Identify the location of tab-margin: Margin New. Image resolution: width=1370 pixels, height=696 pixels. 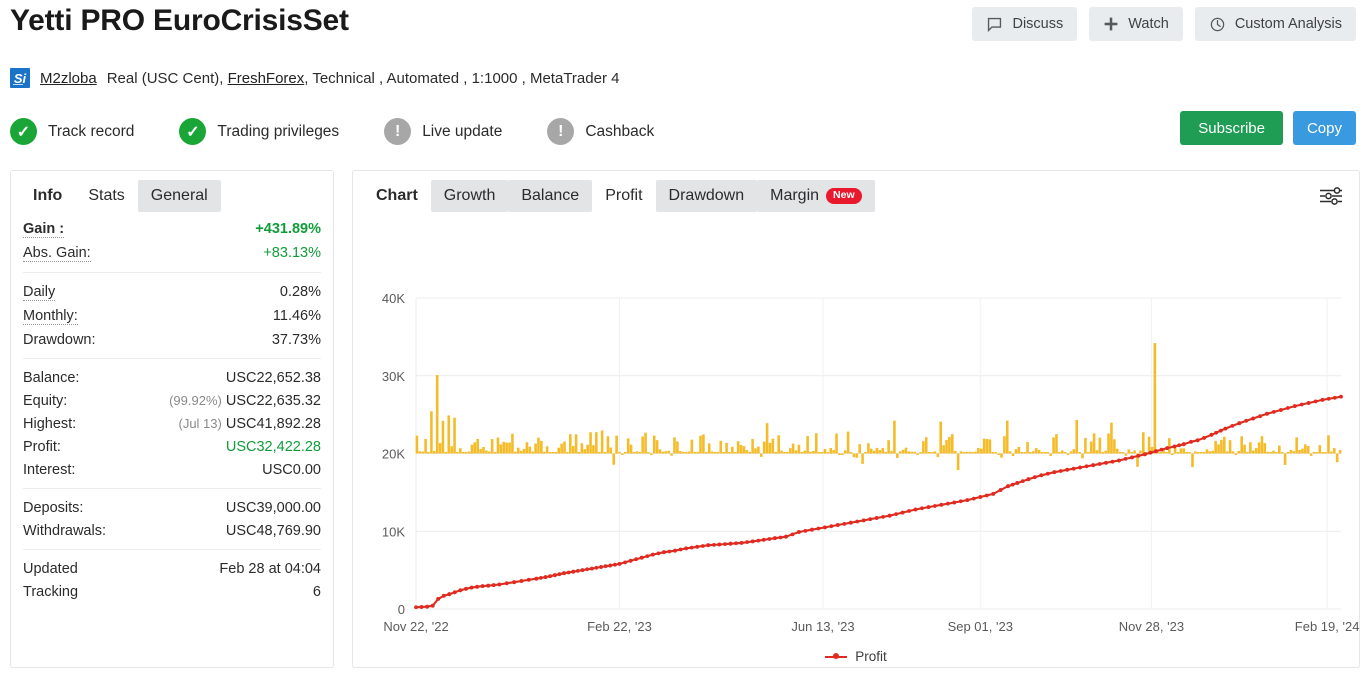
(816, 196).